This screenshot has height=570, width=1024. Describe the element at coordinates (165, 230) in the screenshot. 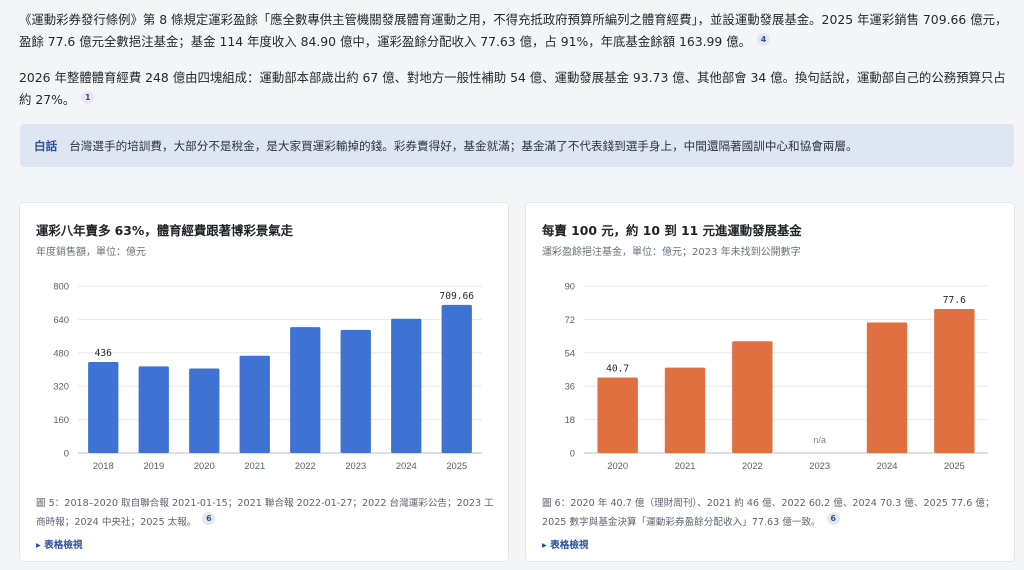

I see `chart-title: 運彩八年賣多 63%，體育經費跟著博彩景氣走` at that location.